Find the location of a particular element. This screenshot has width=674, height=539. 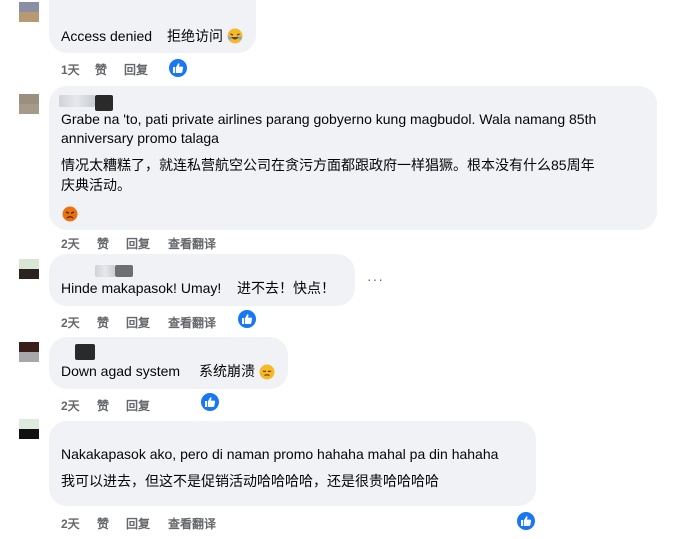

angry-emoji-icon is located at coordinates (70, 214).